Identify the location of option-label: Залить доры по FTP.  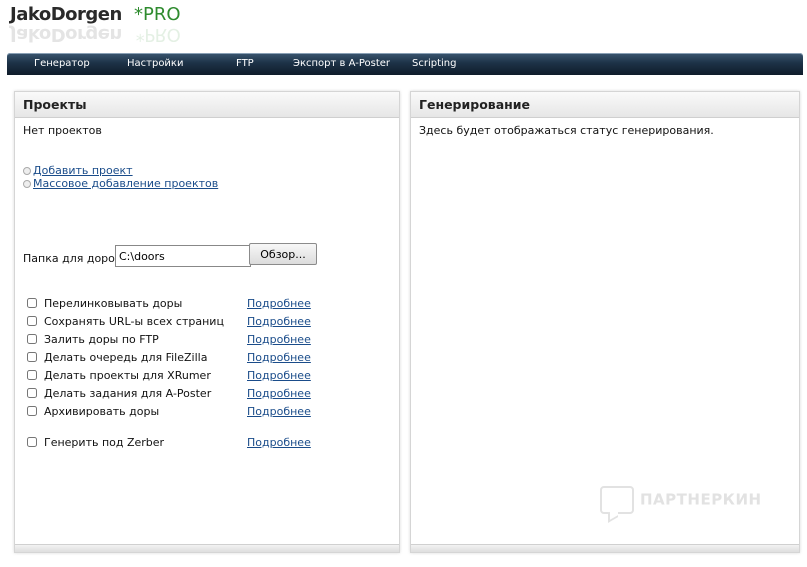
(101, 339).